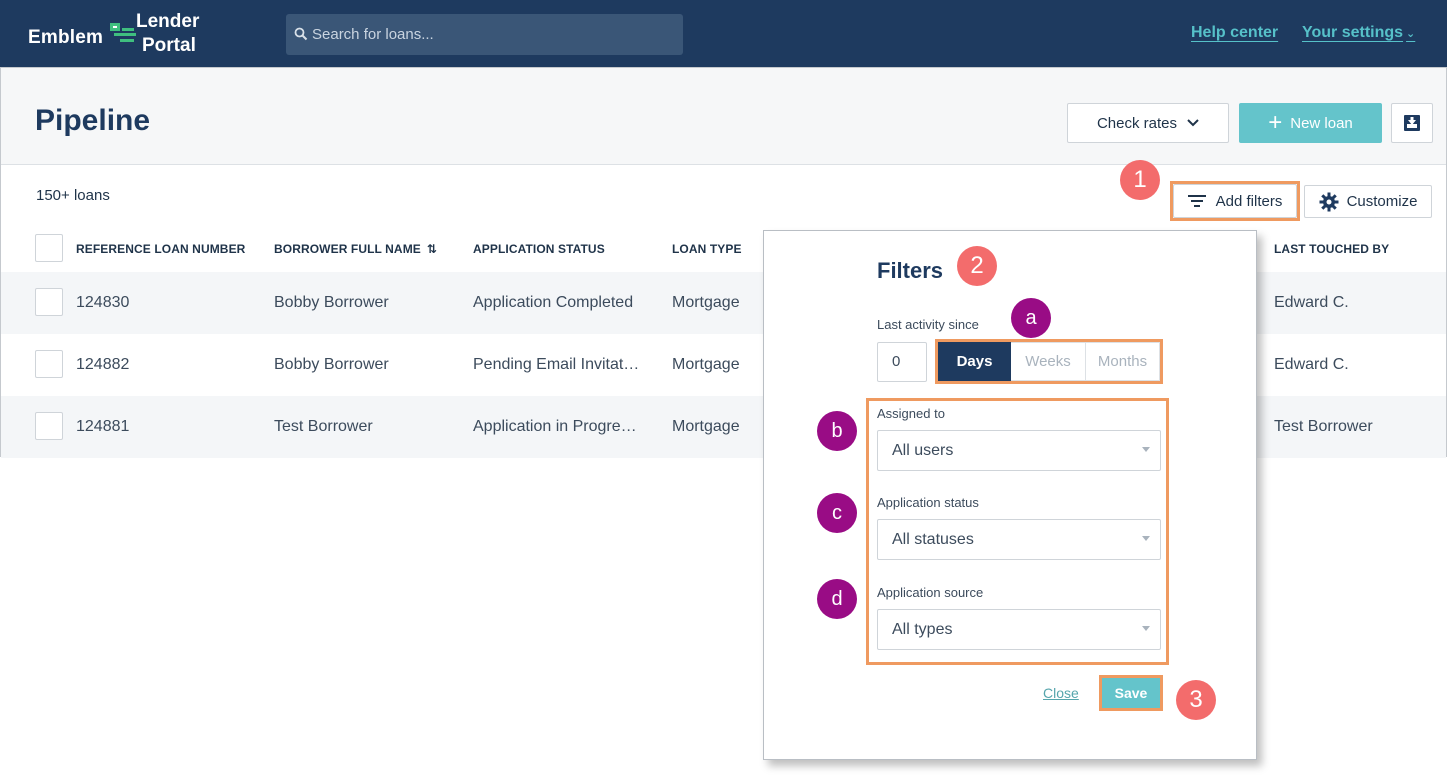  Describe the element at coordinates (66, 37) in the screenshot. I see `logo-word: Emblem` at that location.